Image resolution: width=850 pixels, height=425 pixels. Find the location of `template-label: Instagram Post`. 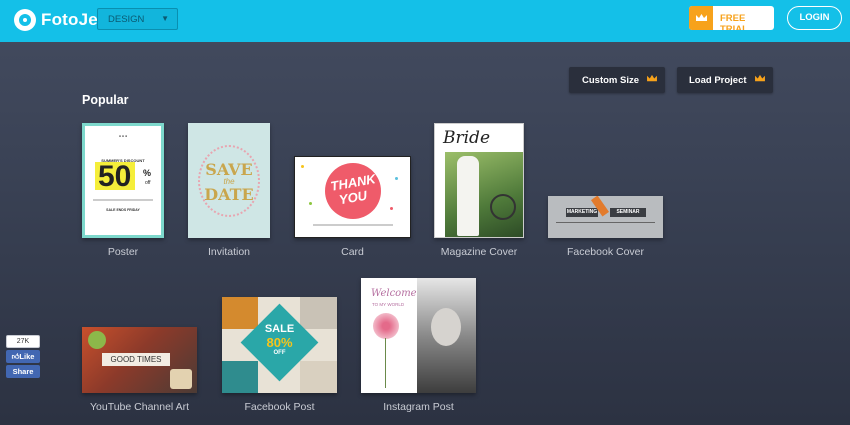

template-label: Instagram Post is located at coordinates (418, 407).